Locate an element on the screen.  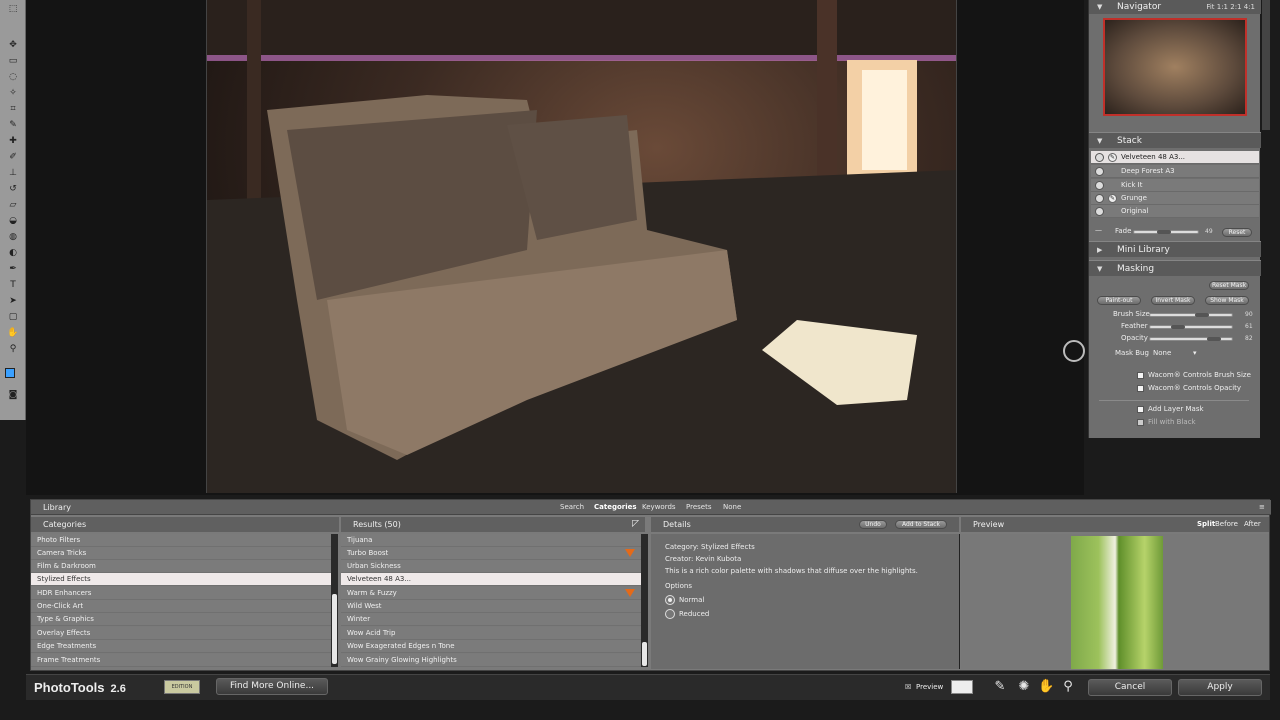
hand-tool-icon: ✋ is located at coordinates (13, 333).